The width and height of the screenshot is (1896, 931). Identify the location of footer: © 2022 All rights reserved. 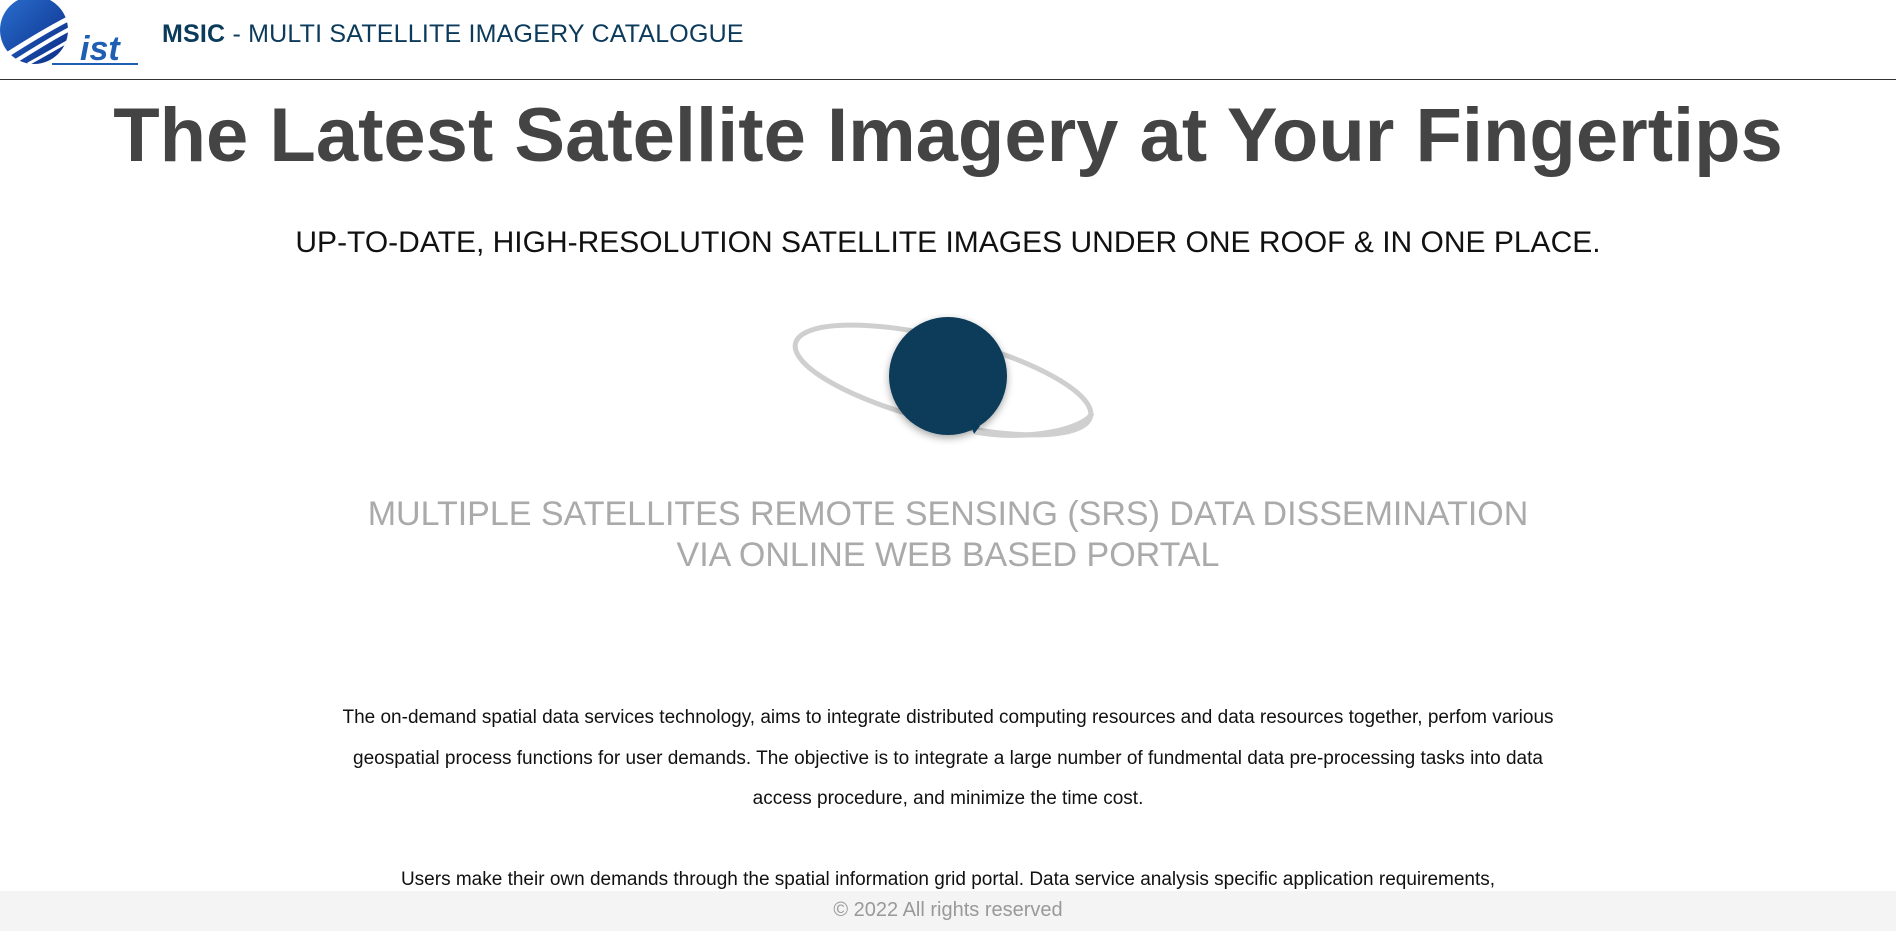
(948, 911).